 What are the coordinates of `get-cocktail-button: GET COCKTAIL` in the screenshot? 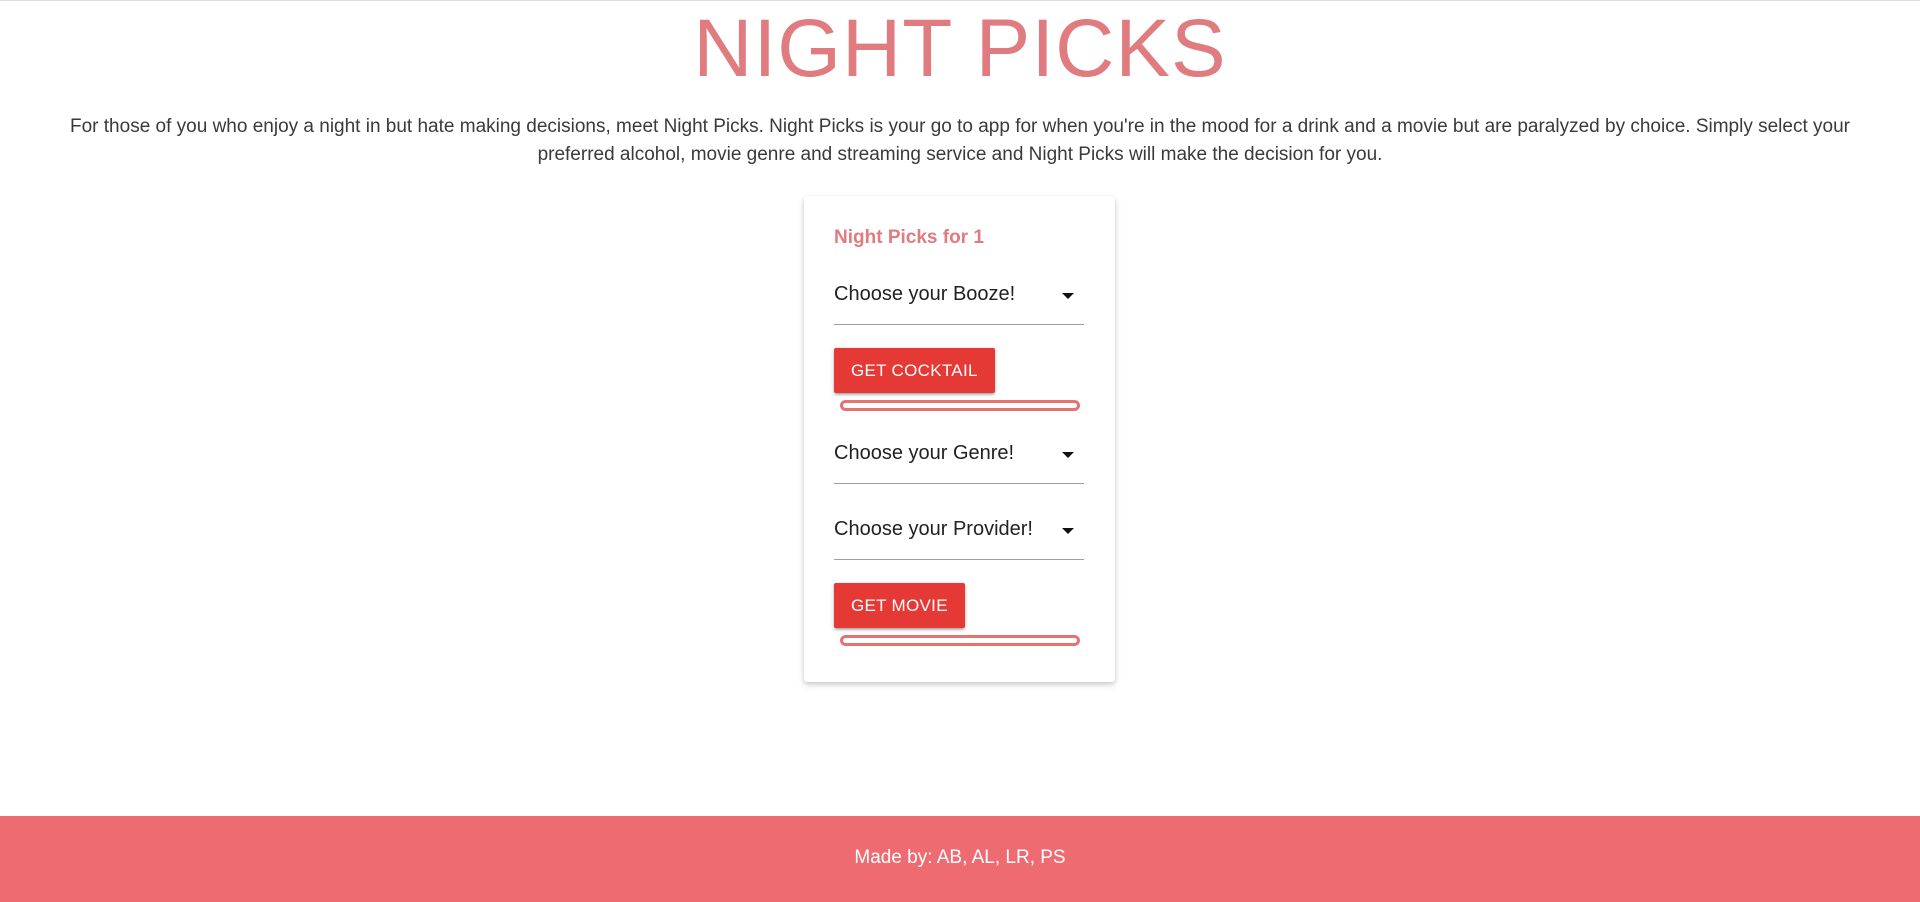 It's located at (914, 370).